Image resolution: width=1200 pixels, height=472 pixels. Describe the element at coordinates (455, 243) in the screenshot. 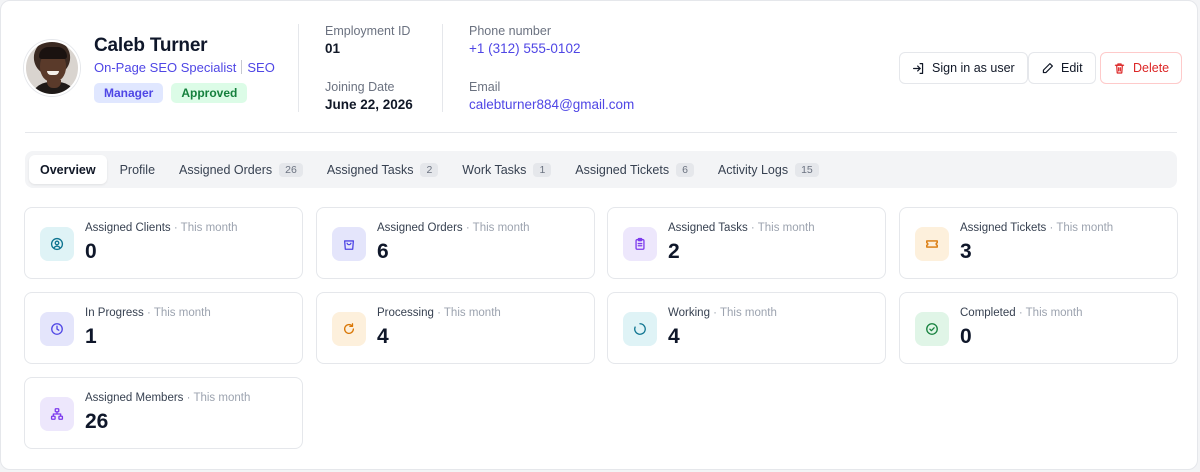

I see `stat-card-assigned-orders: Assigned Orders · This month 6` at that location.